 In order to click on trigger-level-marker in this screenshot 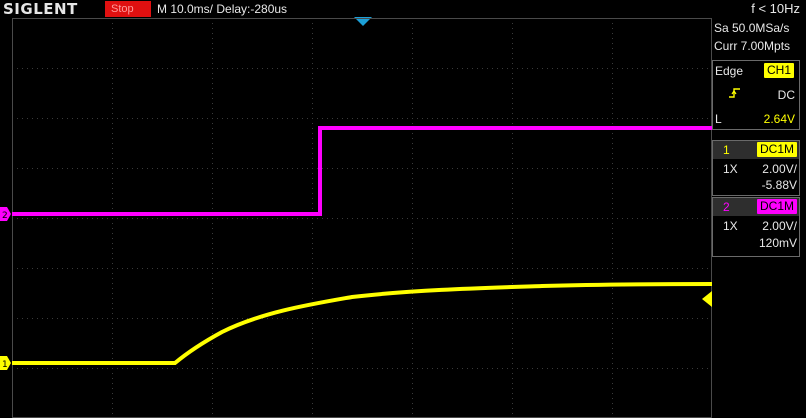, I will do `click(707, 299)`.